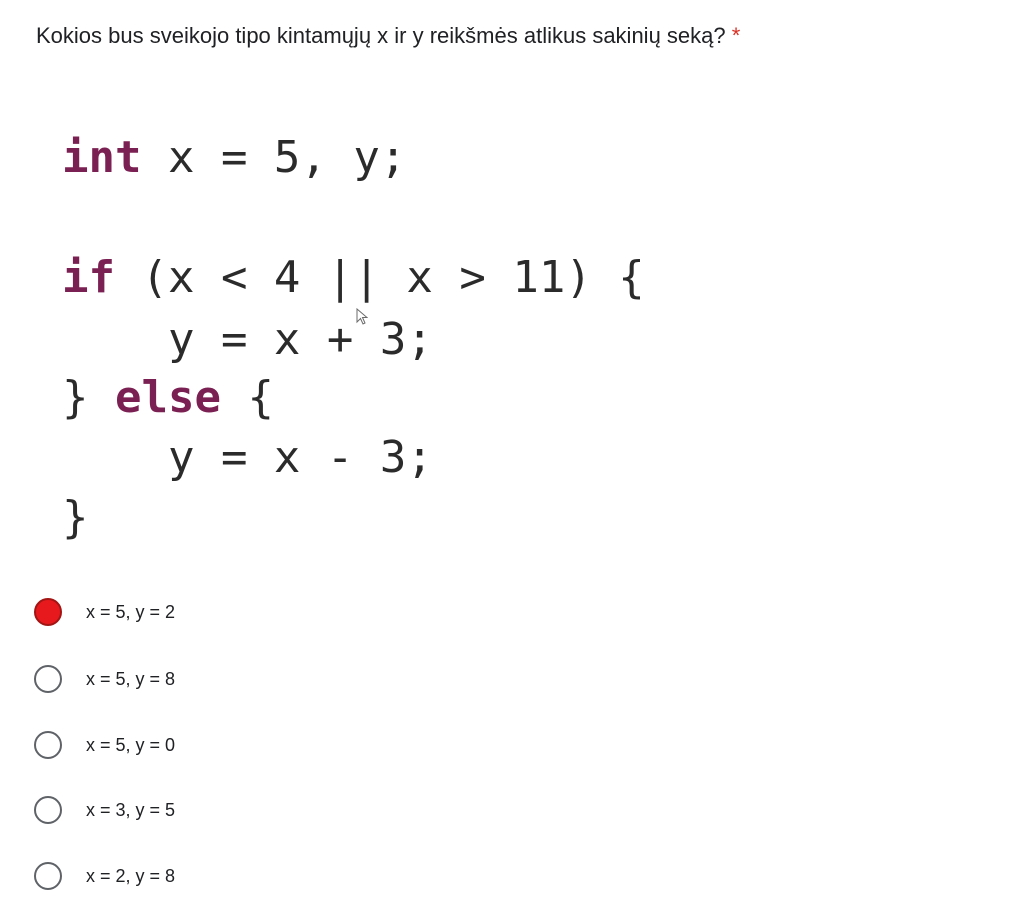 The width and height of the screenshot is (1022, 914). I want to click on code-line-4-post: {, so click(247, 397).